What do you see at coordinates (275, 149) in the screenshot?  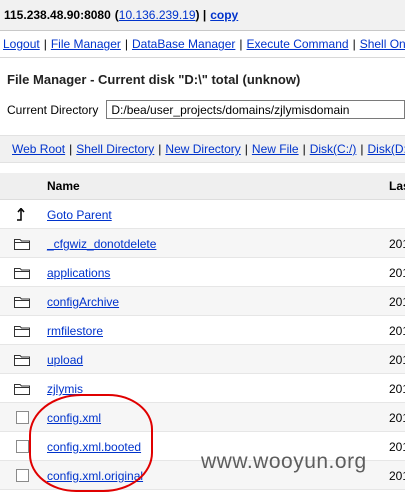 I see `new-file-link: New File` at bounding box center [275, 149].